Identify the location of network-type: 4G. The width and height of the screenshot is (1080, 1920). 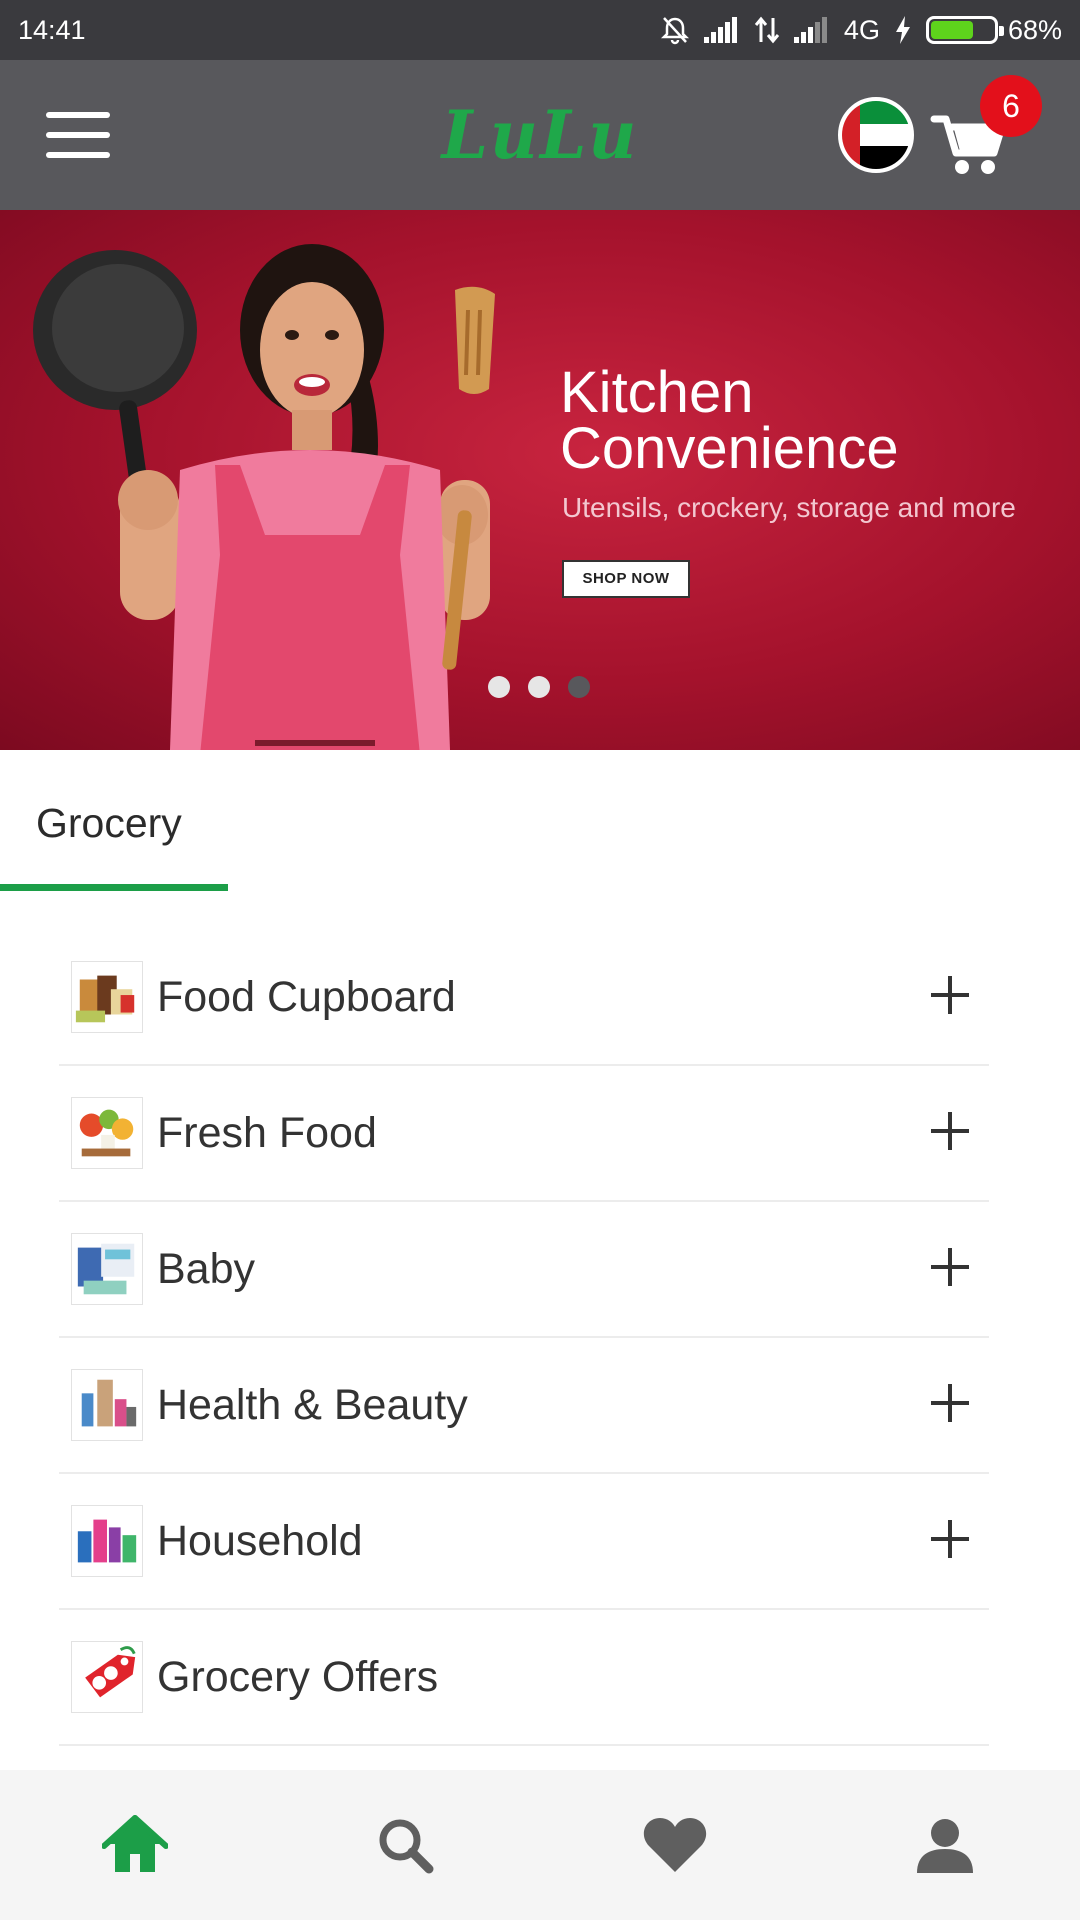
(861, 29).